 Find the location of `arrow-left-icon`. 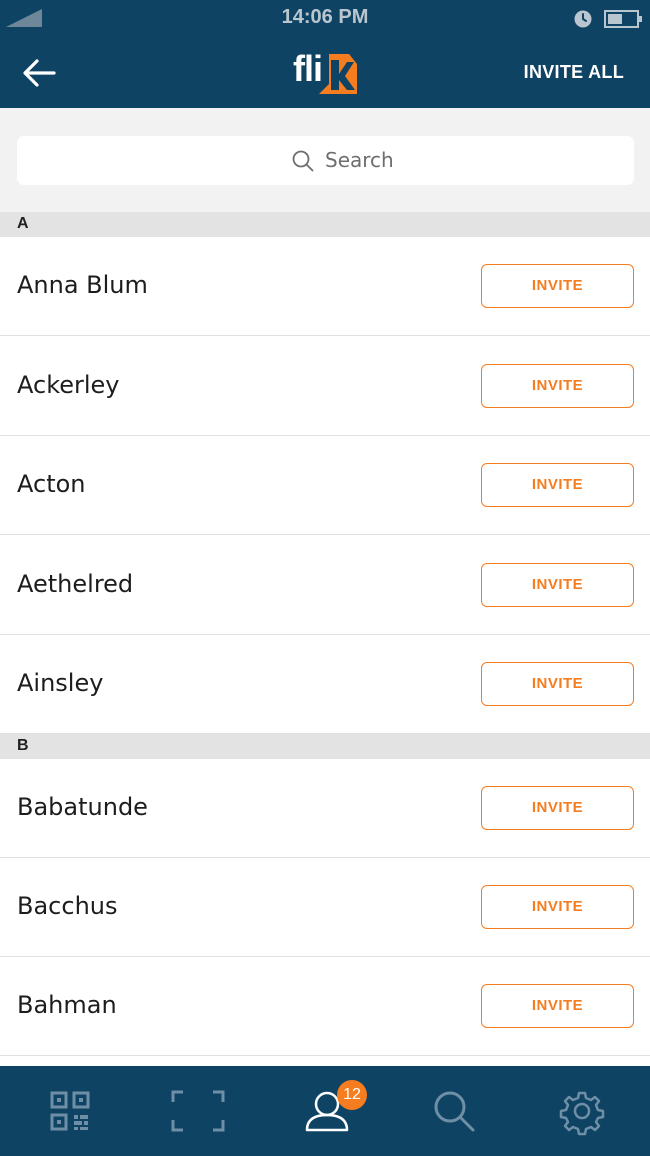

arrow-left-icon is located at coordinates (39, 73).